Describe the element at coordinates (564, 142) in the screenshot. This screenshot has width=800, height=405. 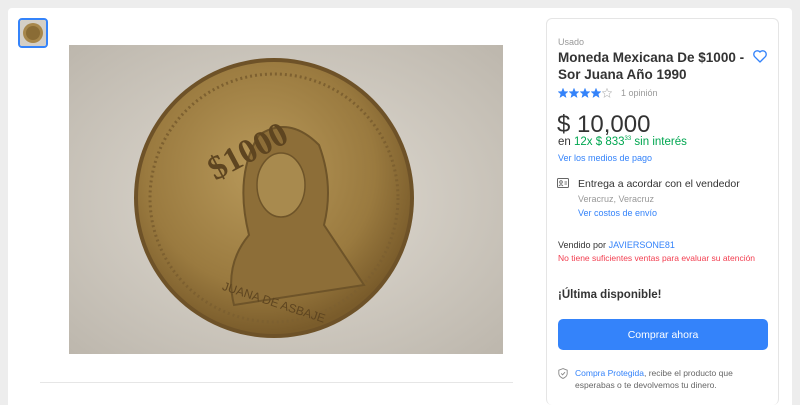
I see `installments-prefix: en` at that location.